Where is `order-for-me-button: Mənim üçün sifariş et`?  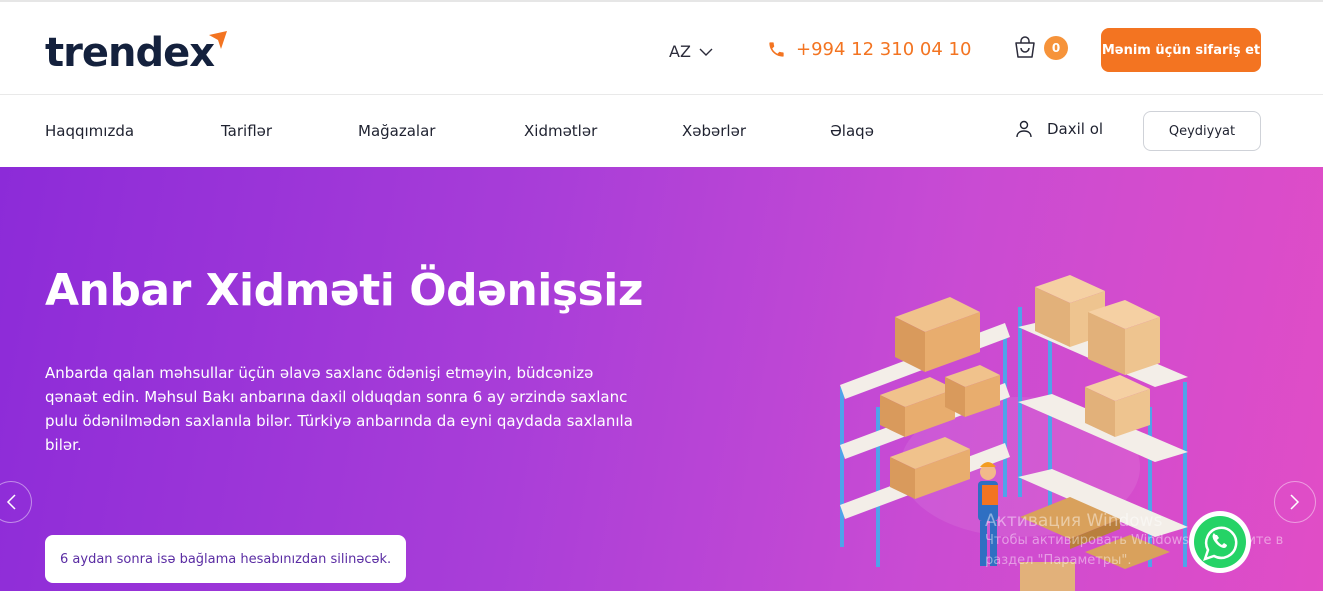
order-for-me-button: Mənim üçün sifariş et is located at coordinates (1181, 50).